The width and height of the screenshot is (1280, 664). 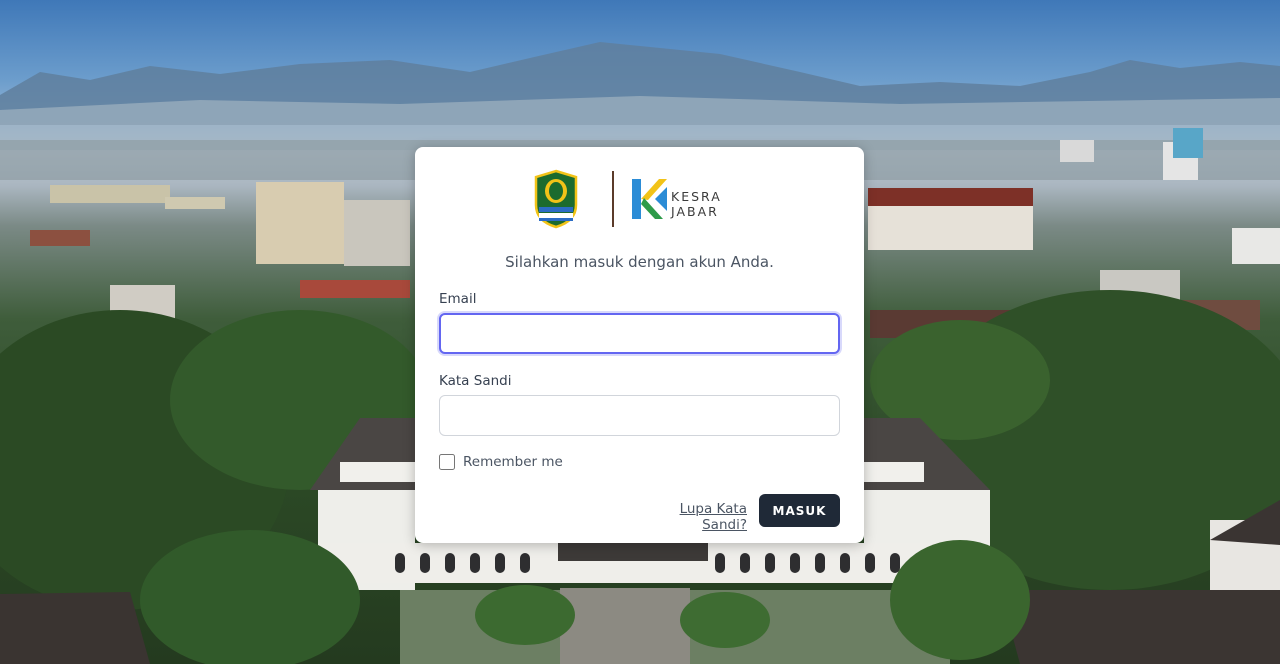 What do you see at coordinates (696, 196) in the screenshot?
I see `brand-line1: KESRA` at bounding box center [696, 196].